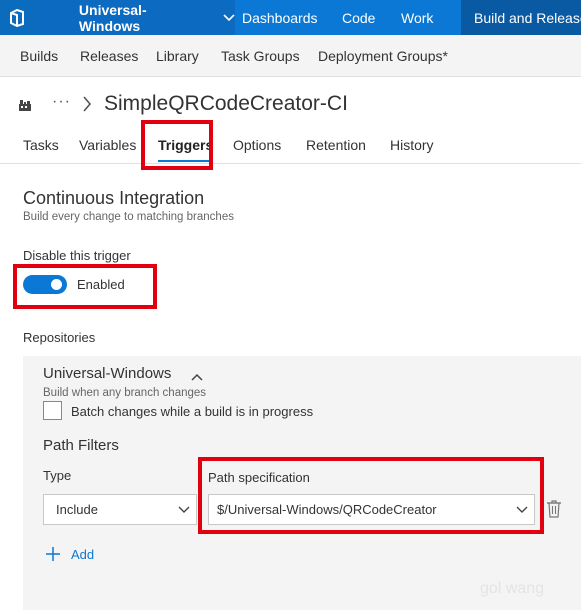  I want to click on nav-work: Work, so click(431, 17).